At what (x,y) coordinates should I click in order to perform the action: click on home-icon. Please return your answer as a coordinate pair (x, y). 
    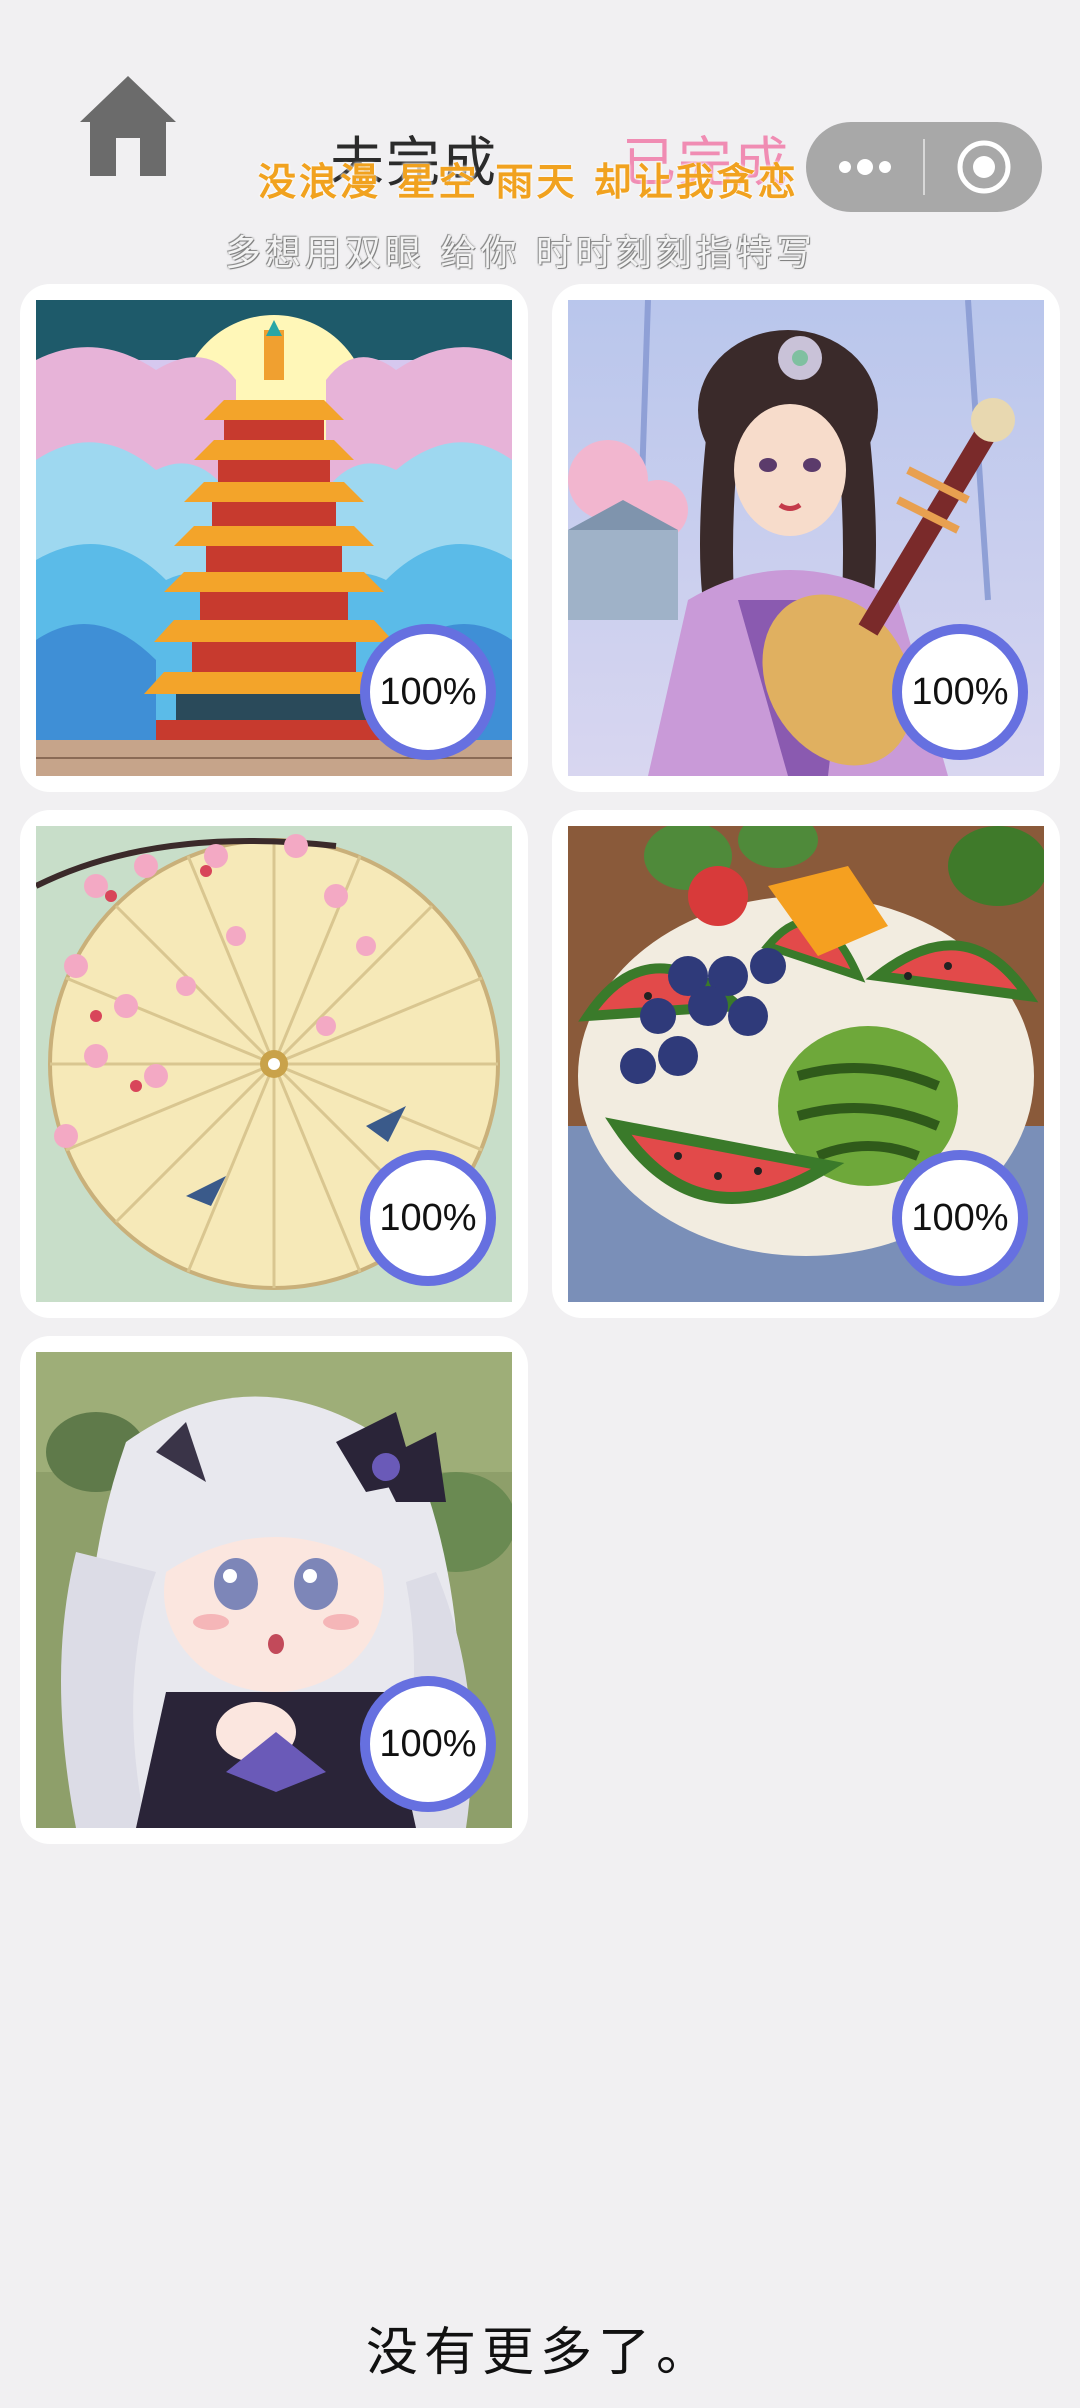
    Looking at the image, I should click on (128, 126).